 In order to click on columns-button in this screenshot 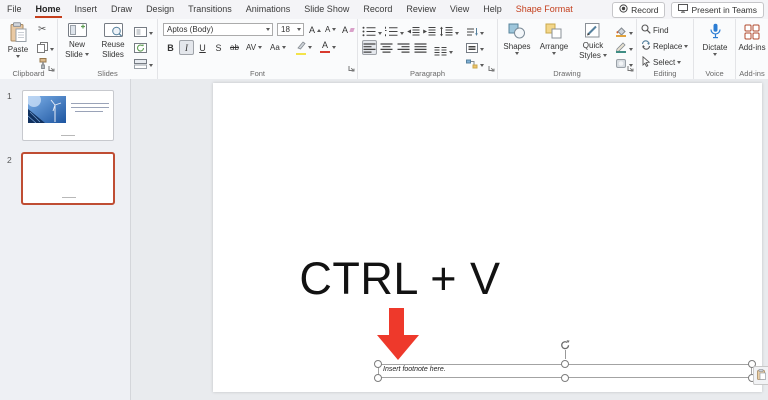, I will do `click(443, 52)`.